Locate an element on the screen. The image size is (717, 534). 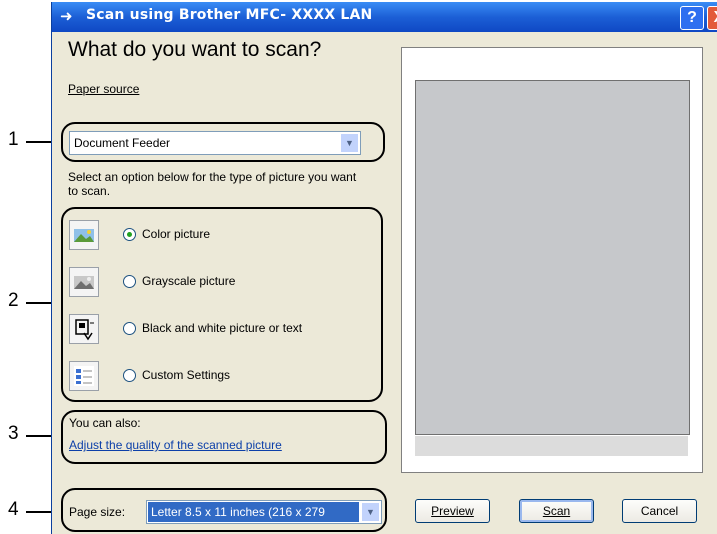
scan-button-label: Scan is located at coordinates (556, 511).